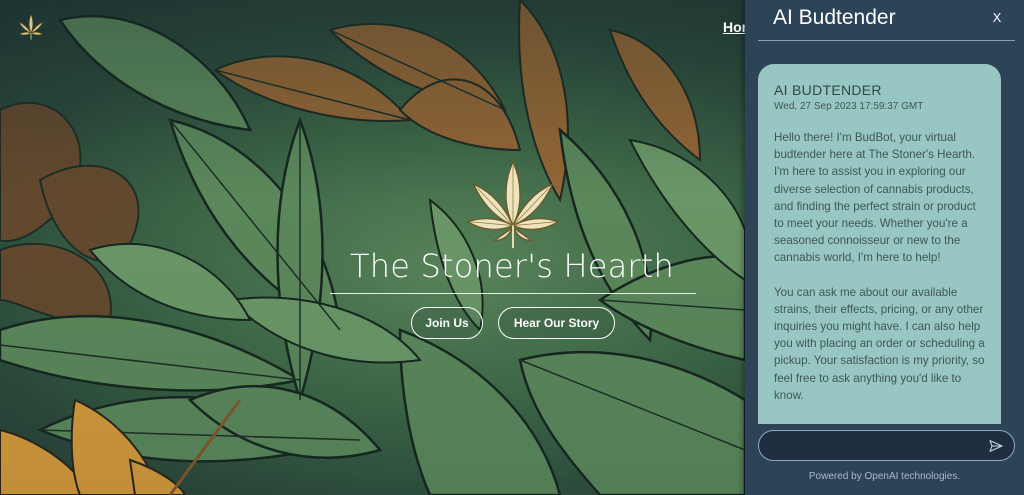  Describe the element at coordinates (828, 90) in the screenshot. I see `message-sender: AI BUDTENDER` at that location.